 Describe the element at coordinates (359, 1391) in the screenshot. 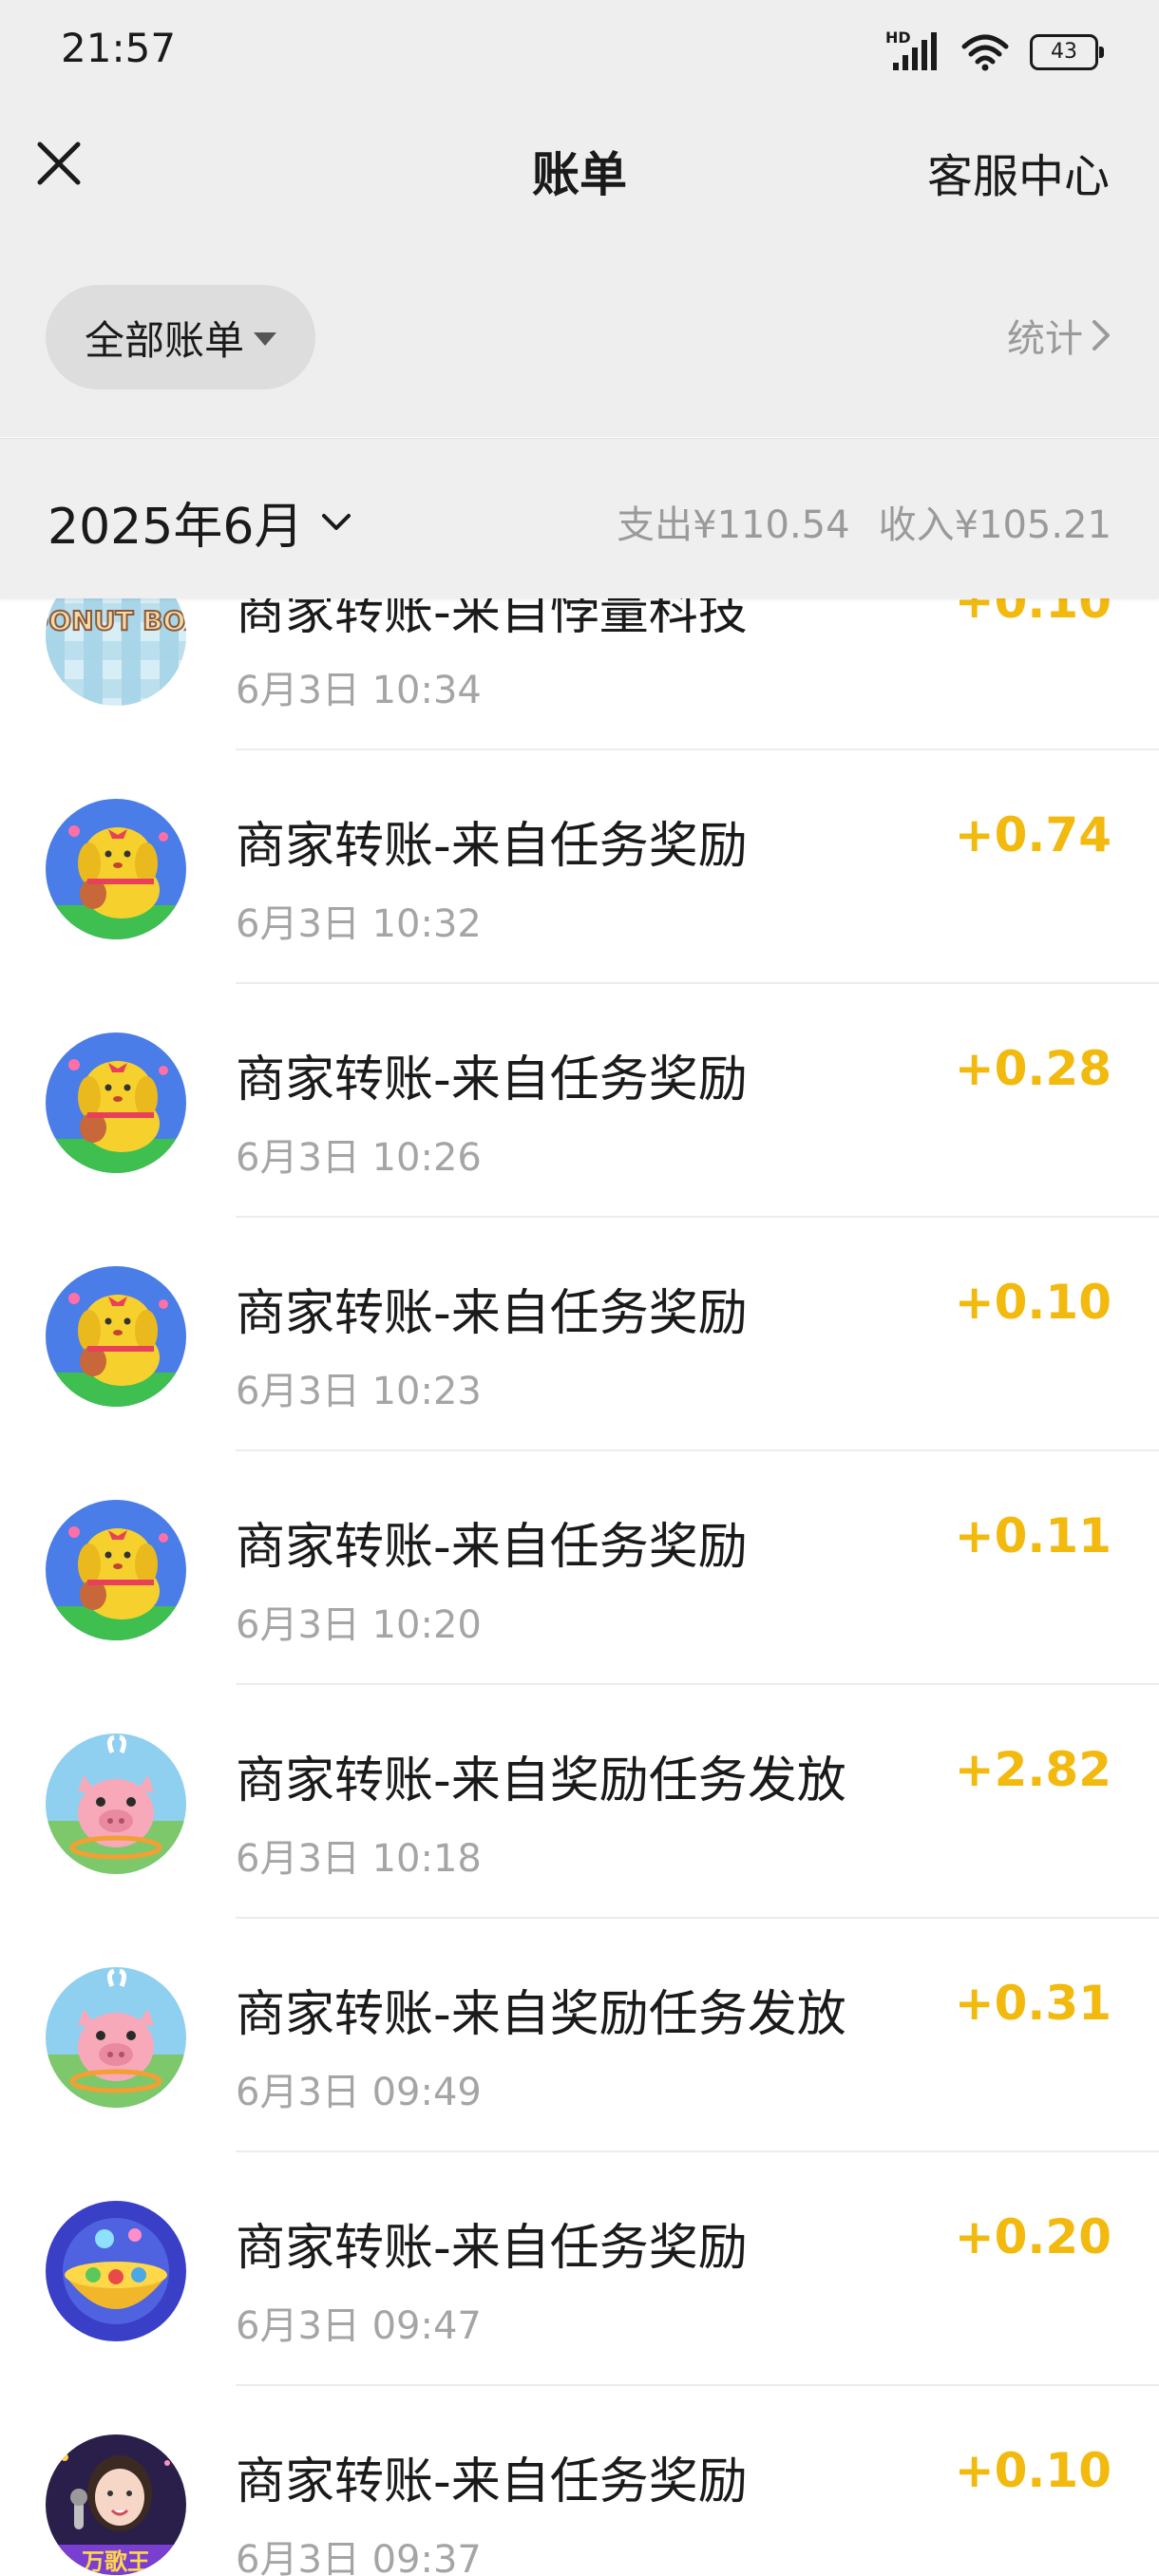

I see `transaction-time: 6月3日 10:23` at that location.